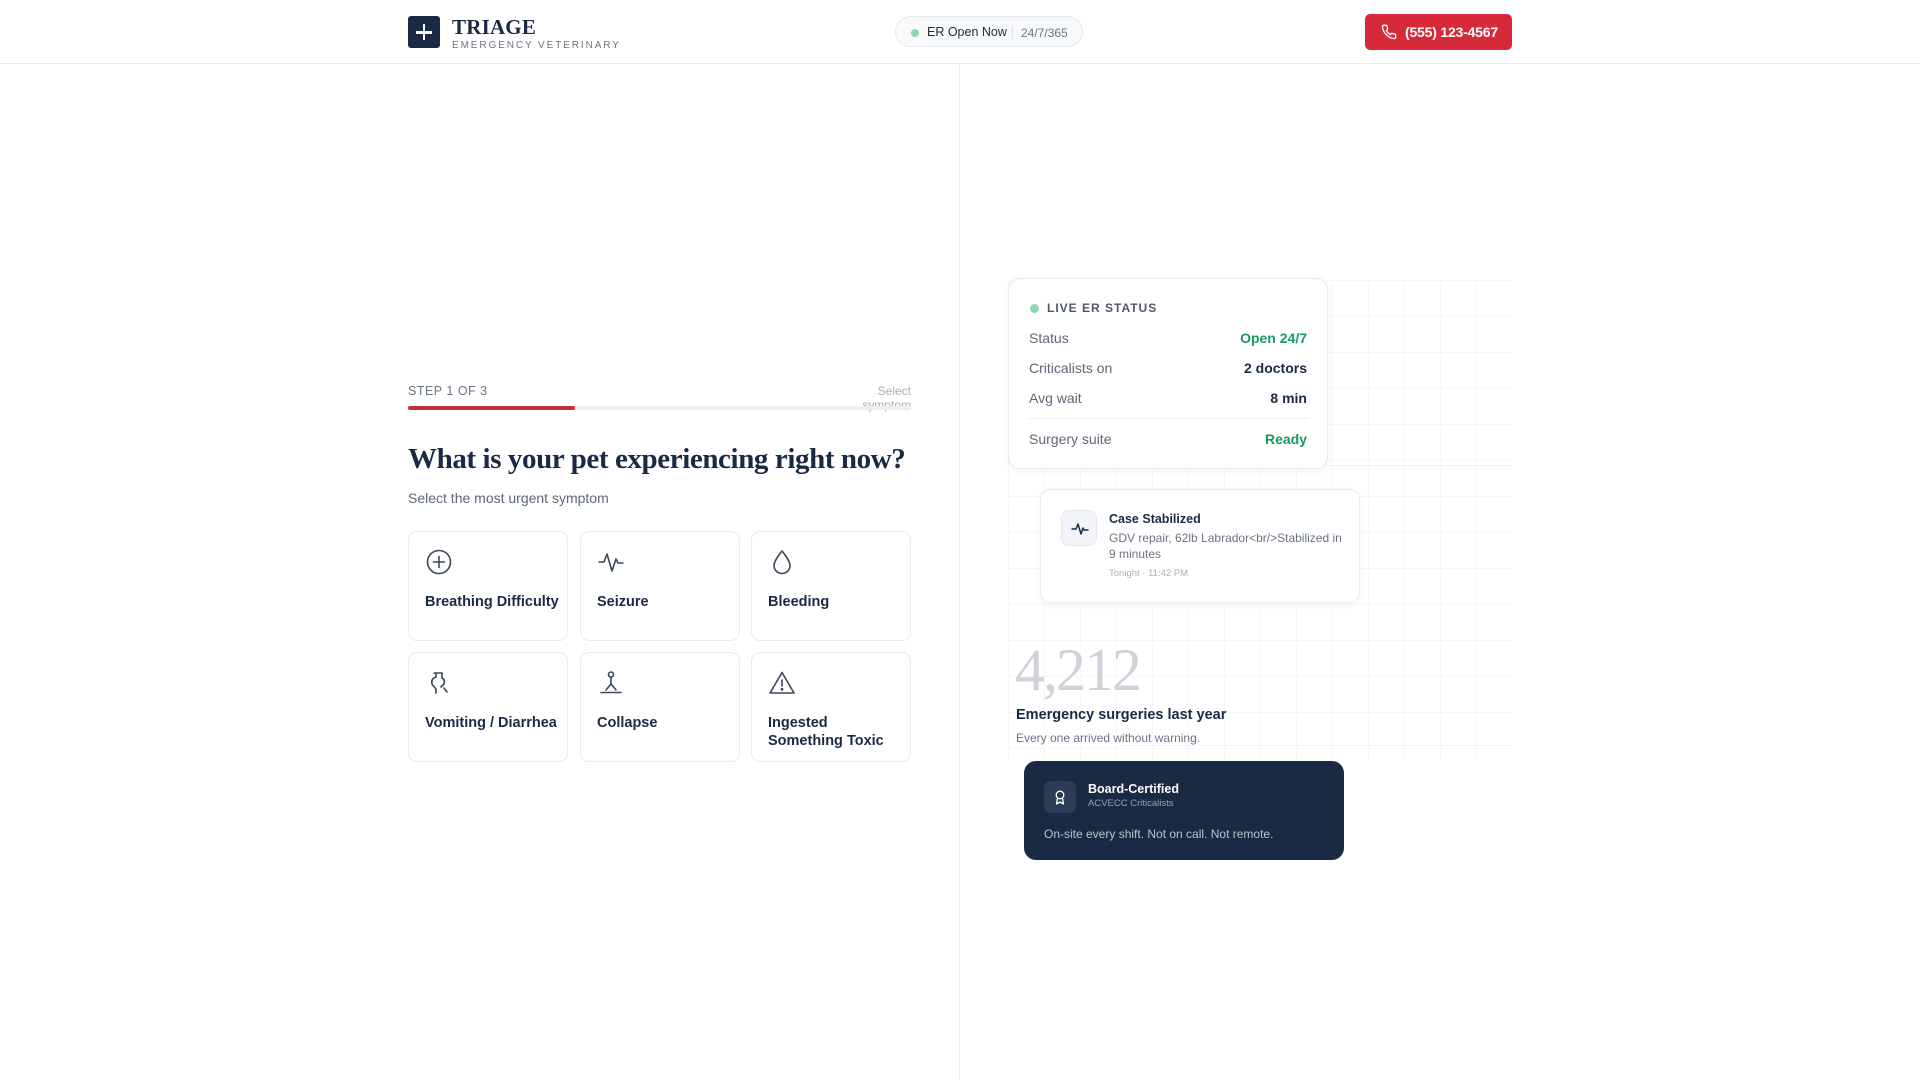 The height and width of the screenshot is (1080, 1920). What do you see at coordinates (488, 586) in the screenshot?
I see `symptom-card-breathing: Breathing Difficulty` at bounding box center [488, 586].